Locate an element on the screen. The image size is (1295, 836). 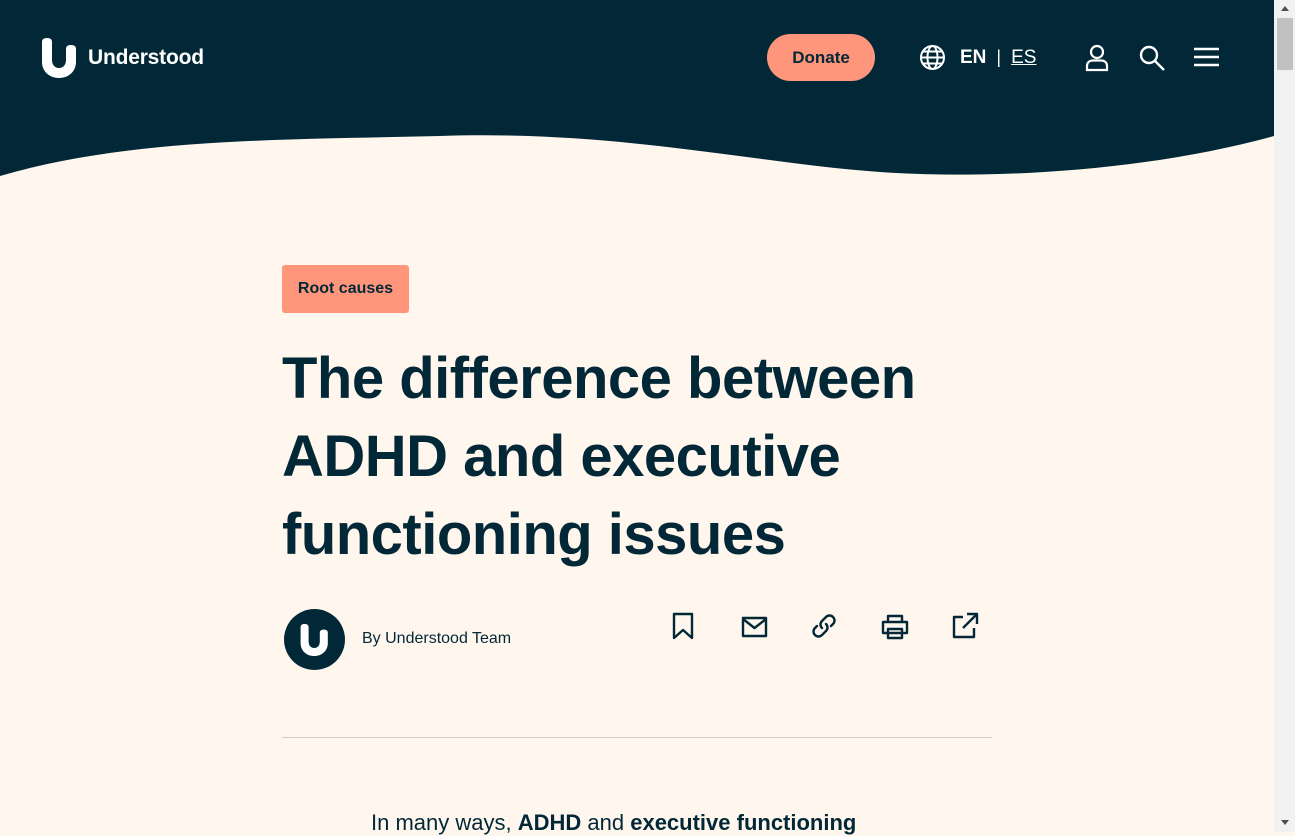
language-es-link: ES is located at coordinates (1023, 58).